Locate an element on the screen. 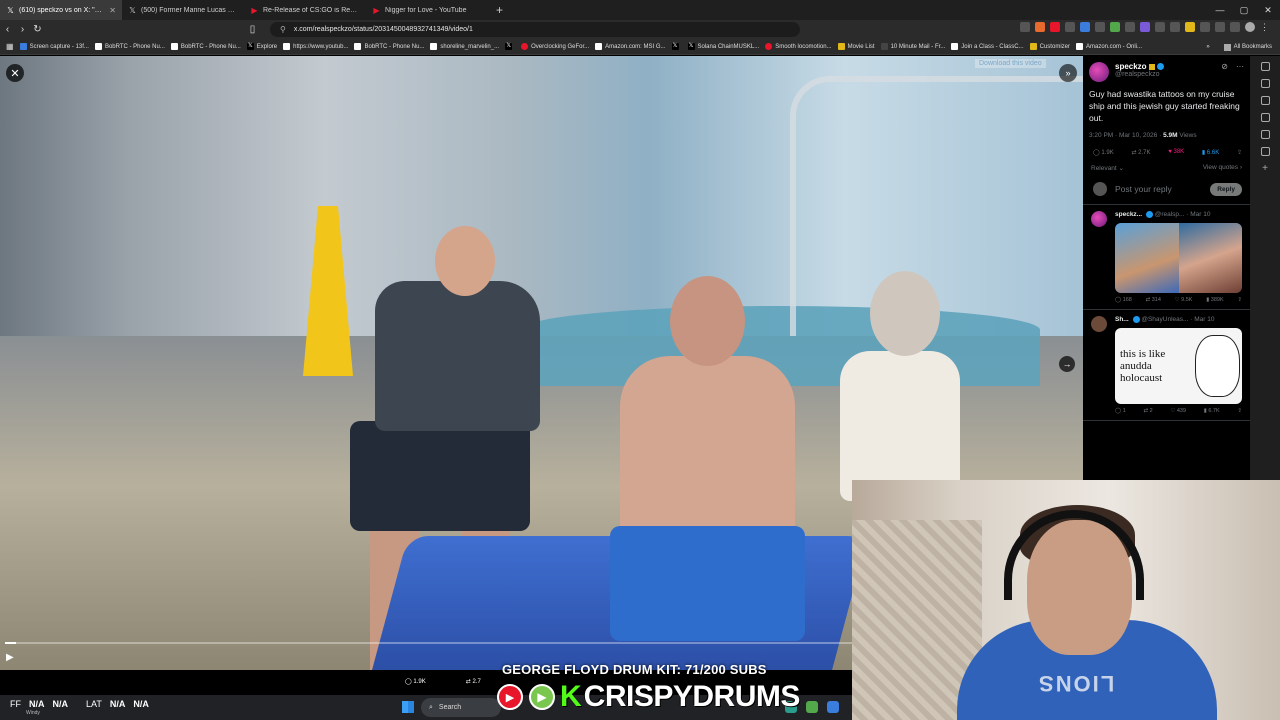 The image size is (1280, 720). forward-icon: › is located at coordinates (22, 29).